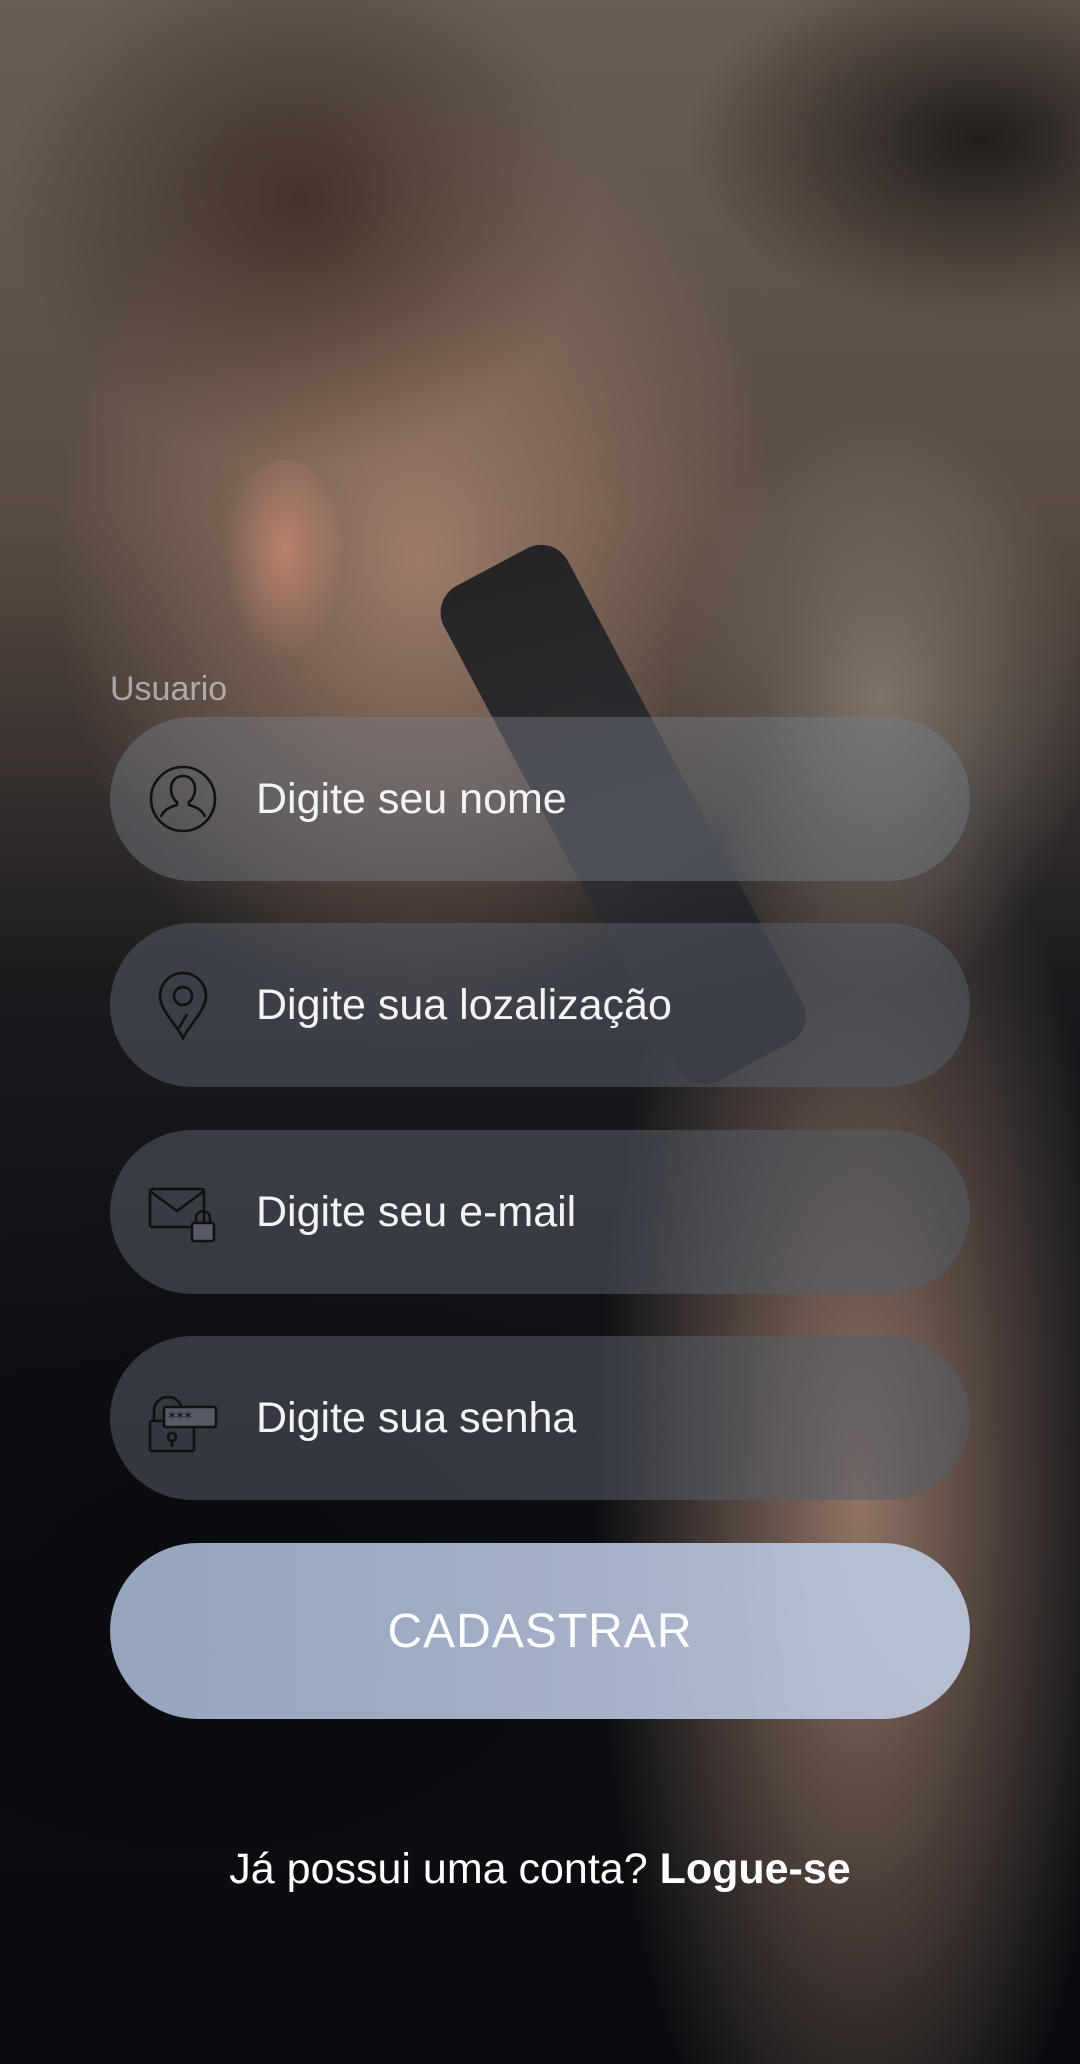  What do you see at coordinates (596, 1212) in the screenshot?
I see `email-input` at bounding box center [596, 1212].